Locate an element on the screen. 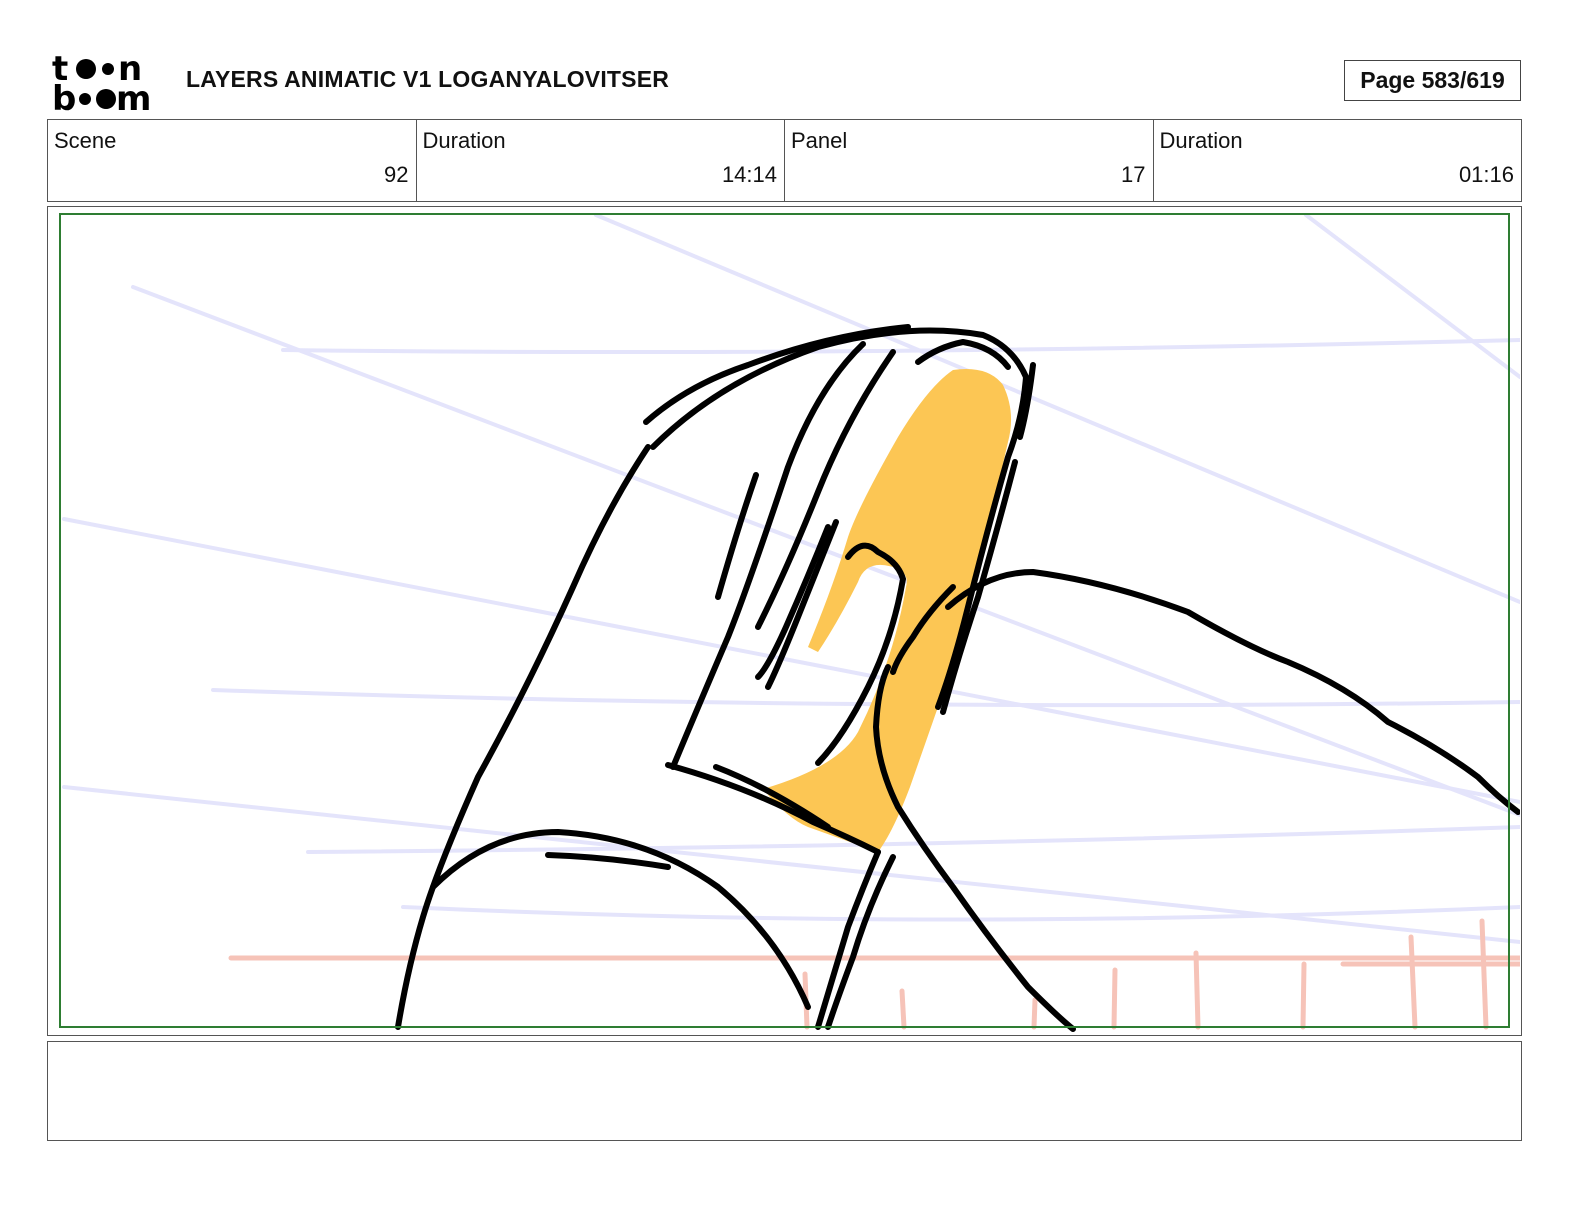 This screenshot has height=1224, width=1584. thumb-inner is located at coordinates (608, 861).